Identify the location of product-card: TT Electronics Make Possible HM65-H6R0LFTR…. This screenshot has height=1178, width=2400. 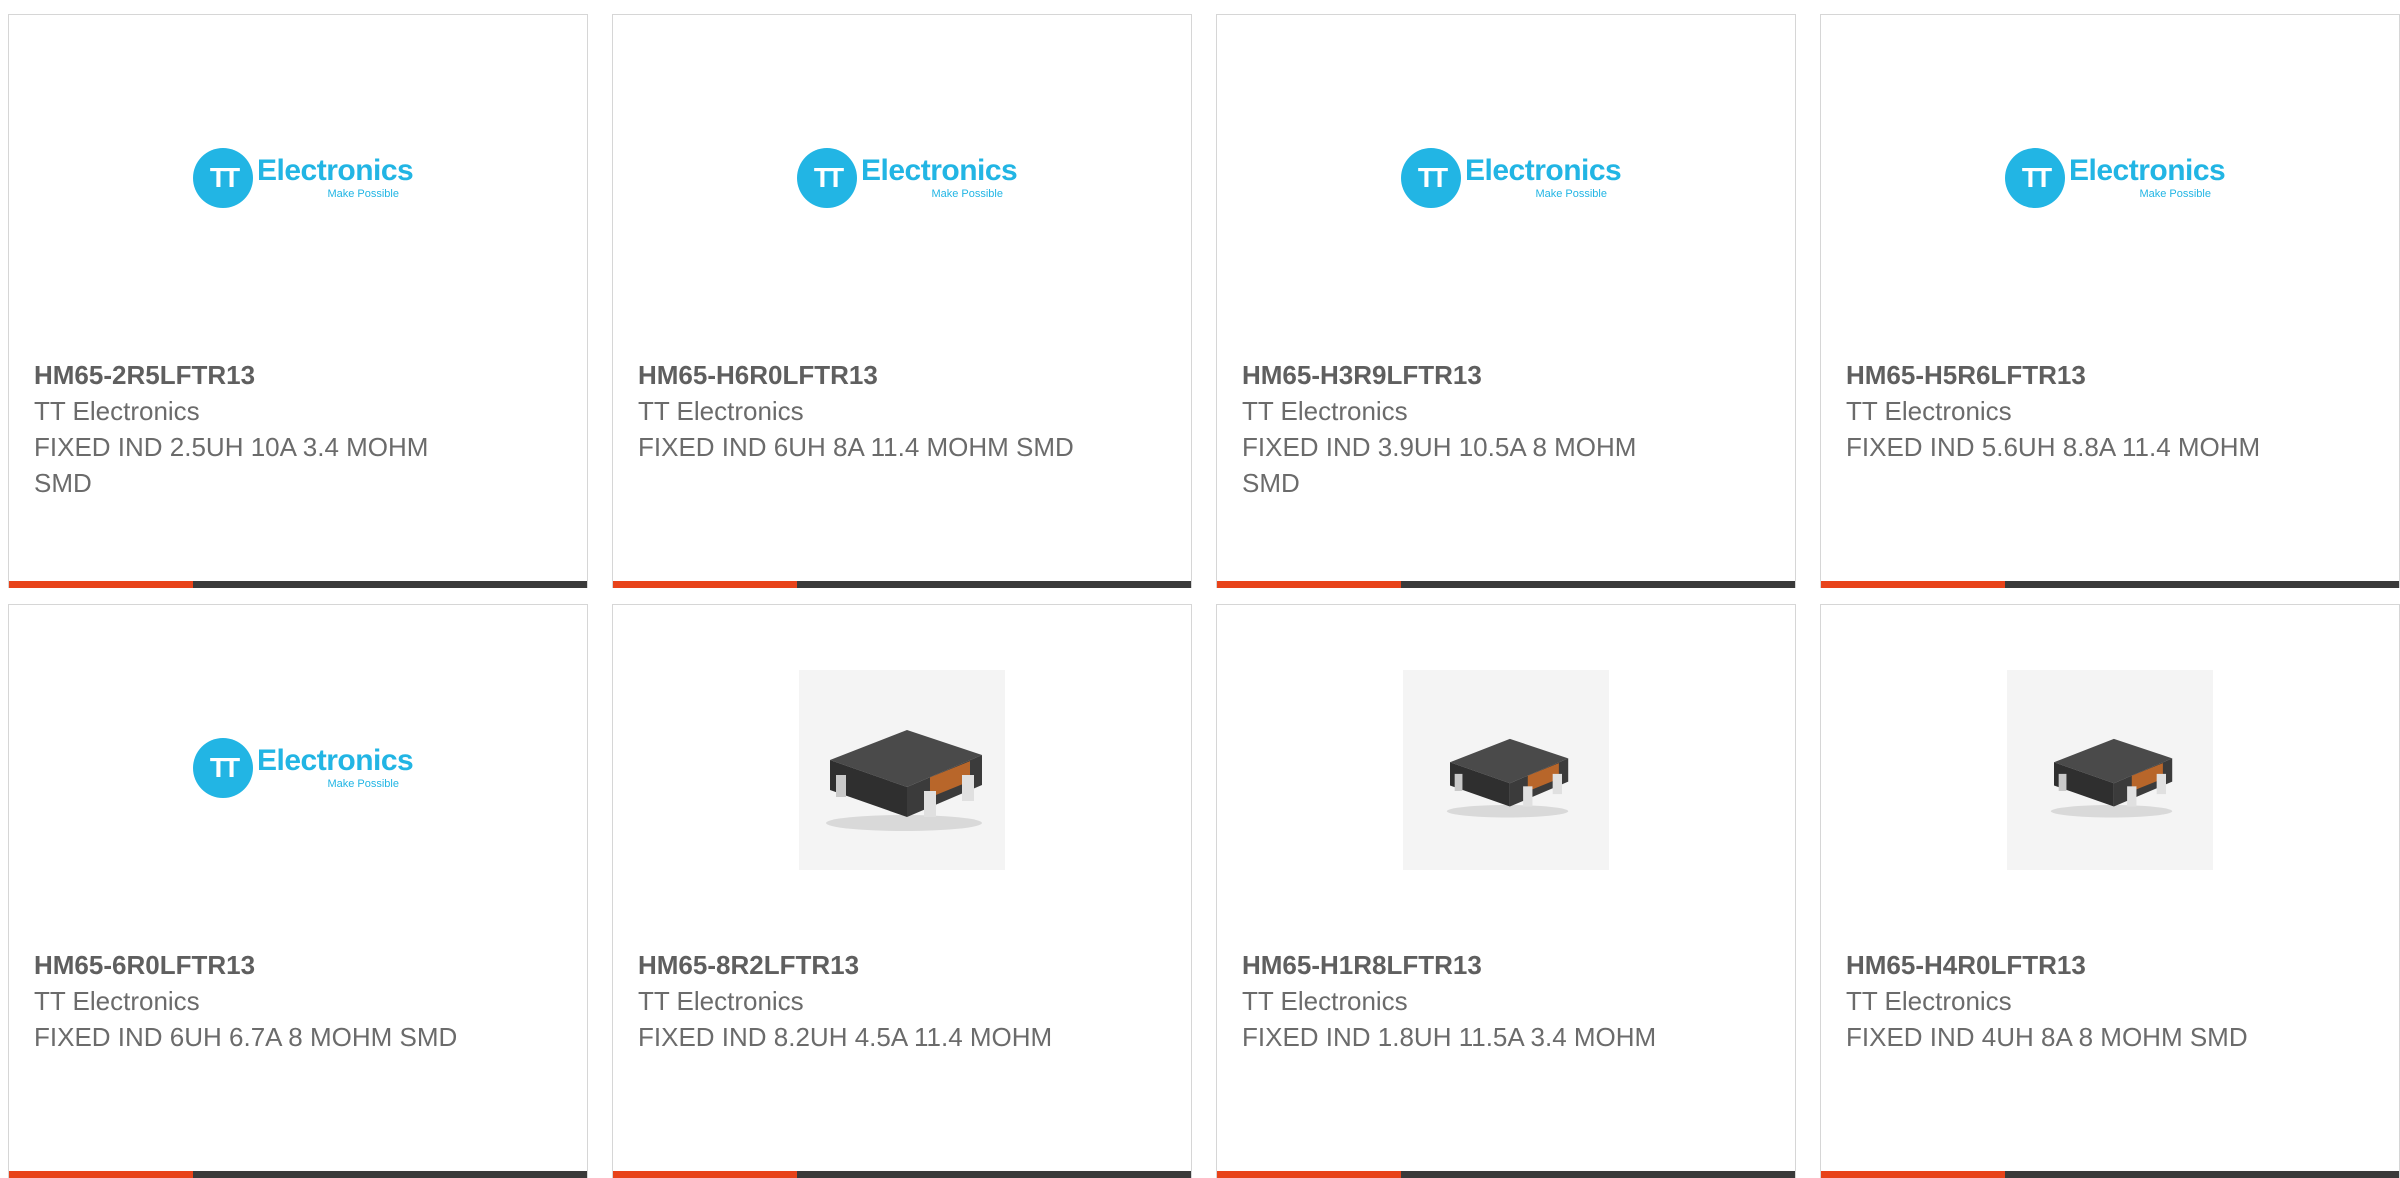
(902, 301).